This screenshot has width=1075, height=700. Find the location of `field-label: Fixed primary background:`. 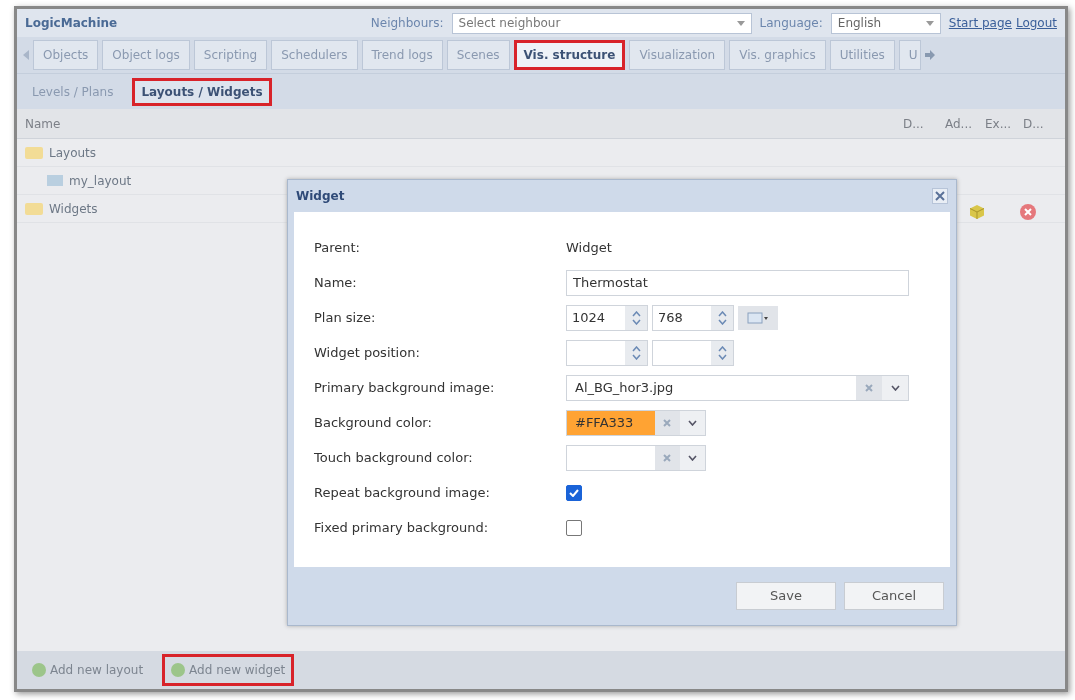

field-label: Fixed primary background: is located at coordinates (402, 527).